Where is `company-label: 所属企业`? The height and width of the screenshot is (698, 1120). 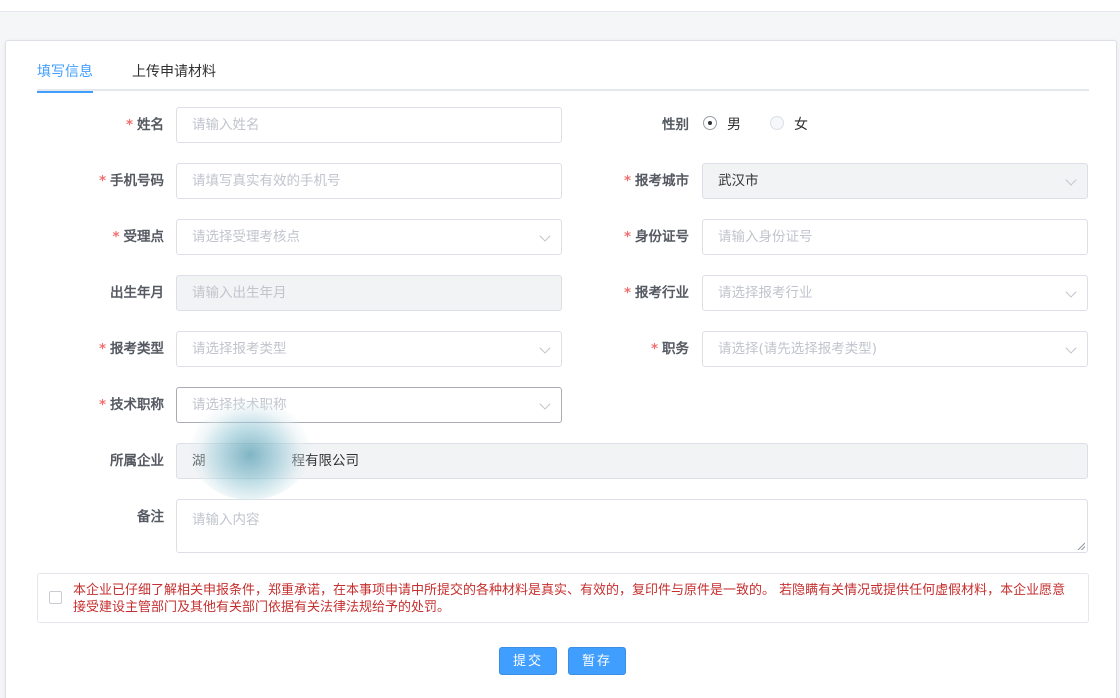 company-label: 所属企业 is located at coordinates (137, 461).